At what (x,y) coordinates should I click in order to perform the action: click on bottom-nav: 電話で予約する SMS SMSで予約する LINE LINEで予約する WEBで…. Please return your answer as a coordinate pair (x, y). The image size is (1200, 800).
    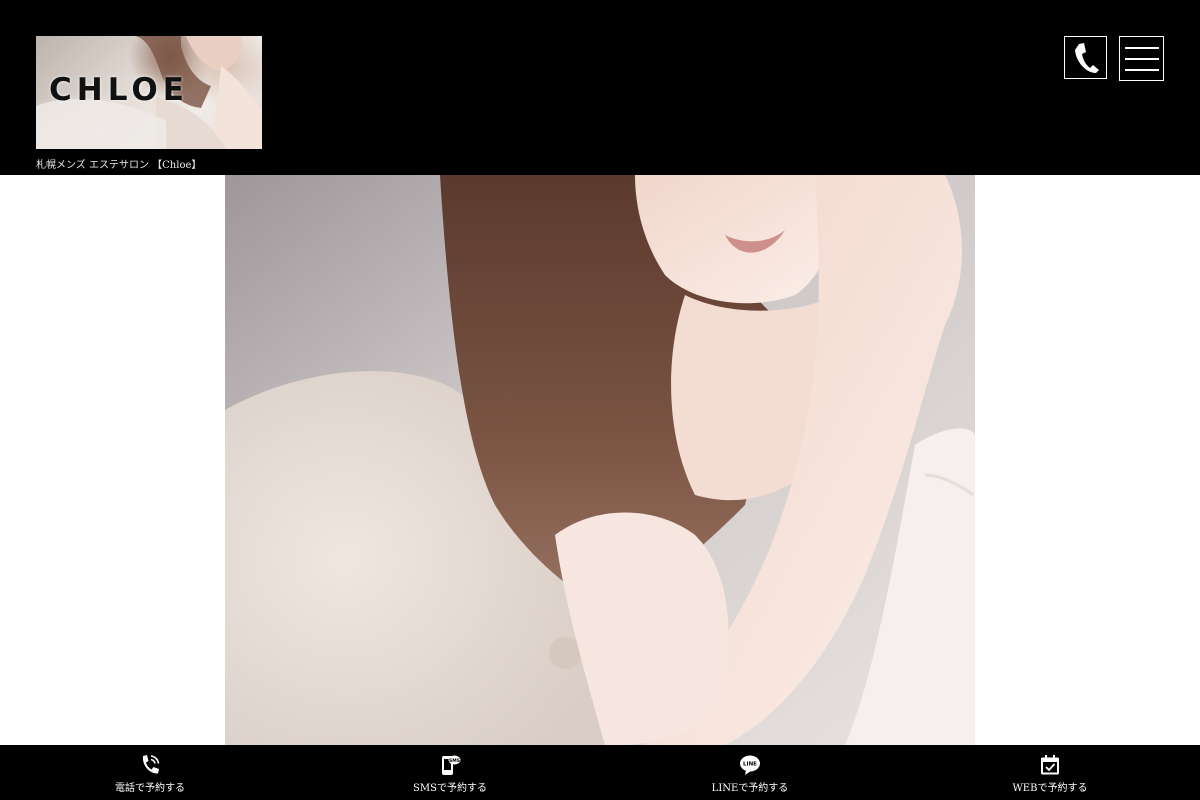
    Looking at the image, I should click on (600, 772).